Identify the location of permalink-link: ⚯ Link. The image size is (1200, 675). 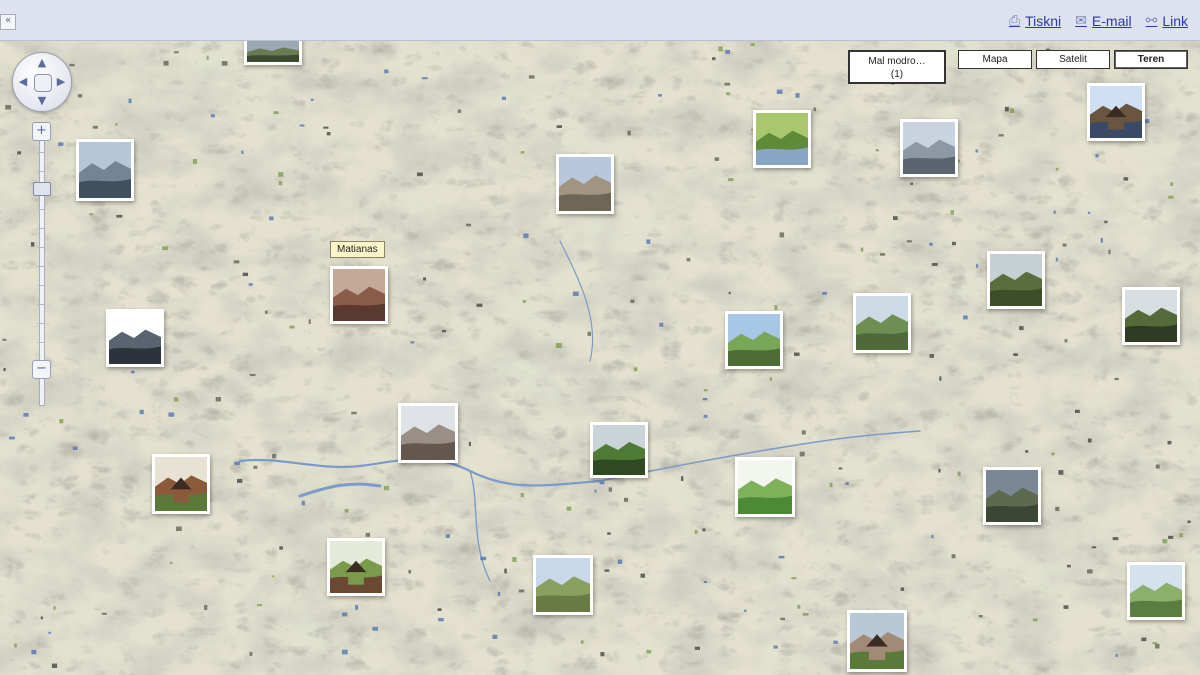
(1167, 20).